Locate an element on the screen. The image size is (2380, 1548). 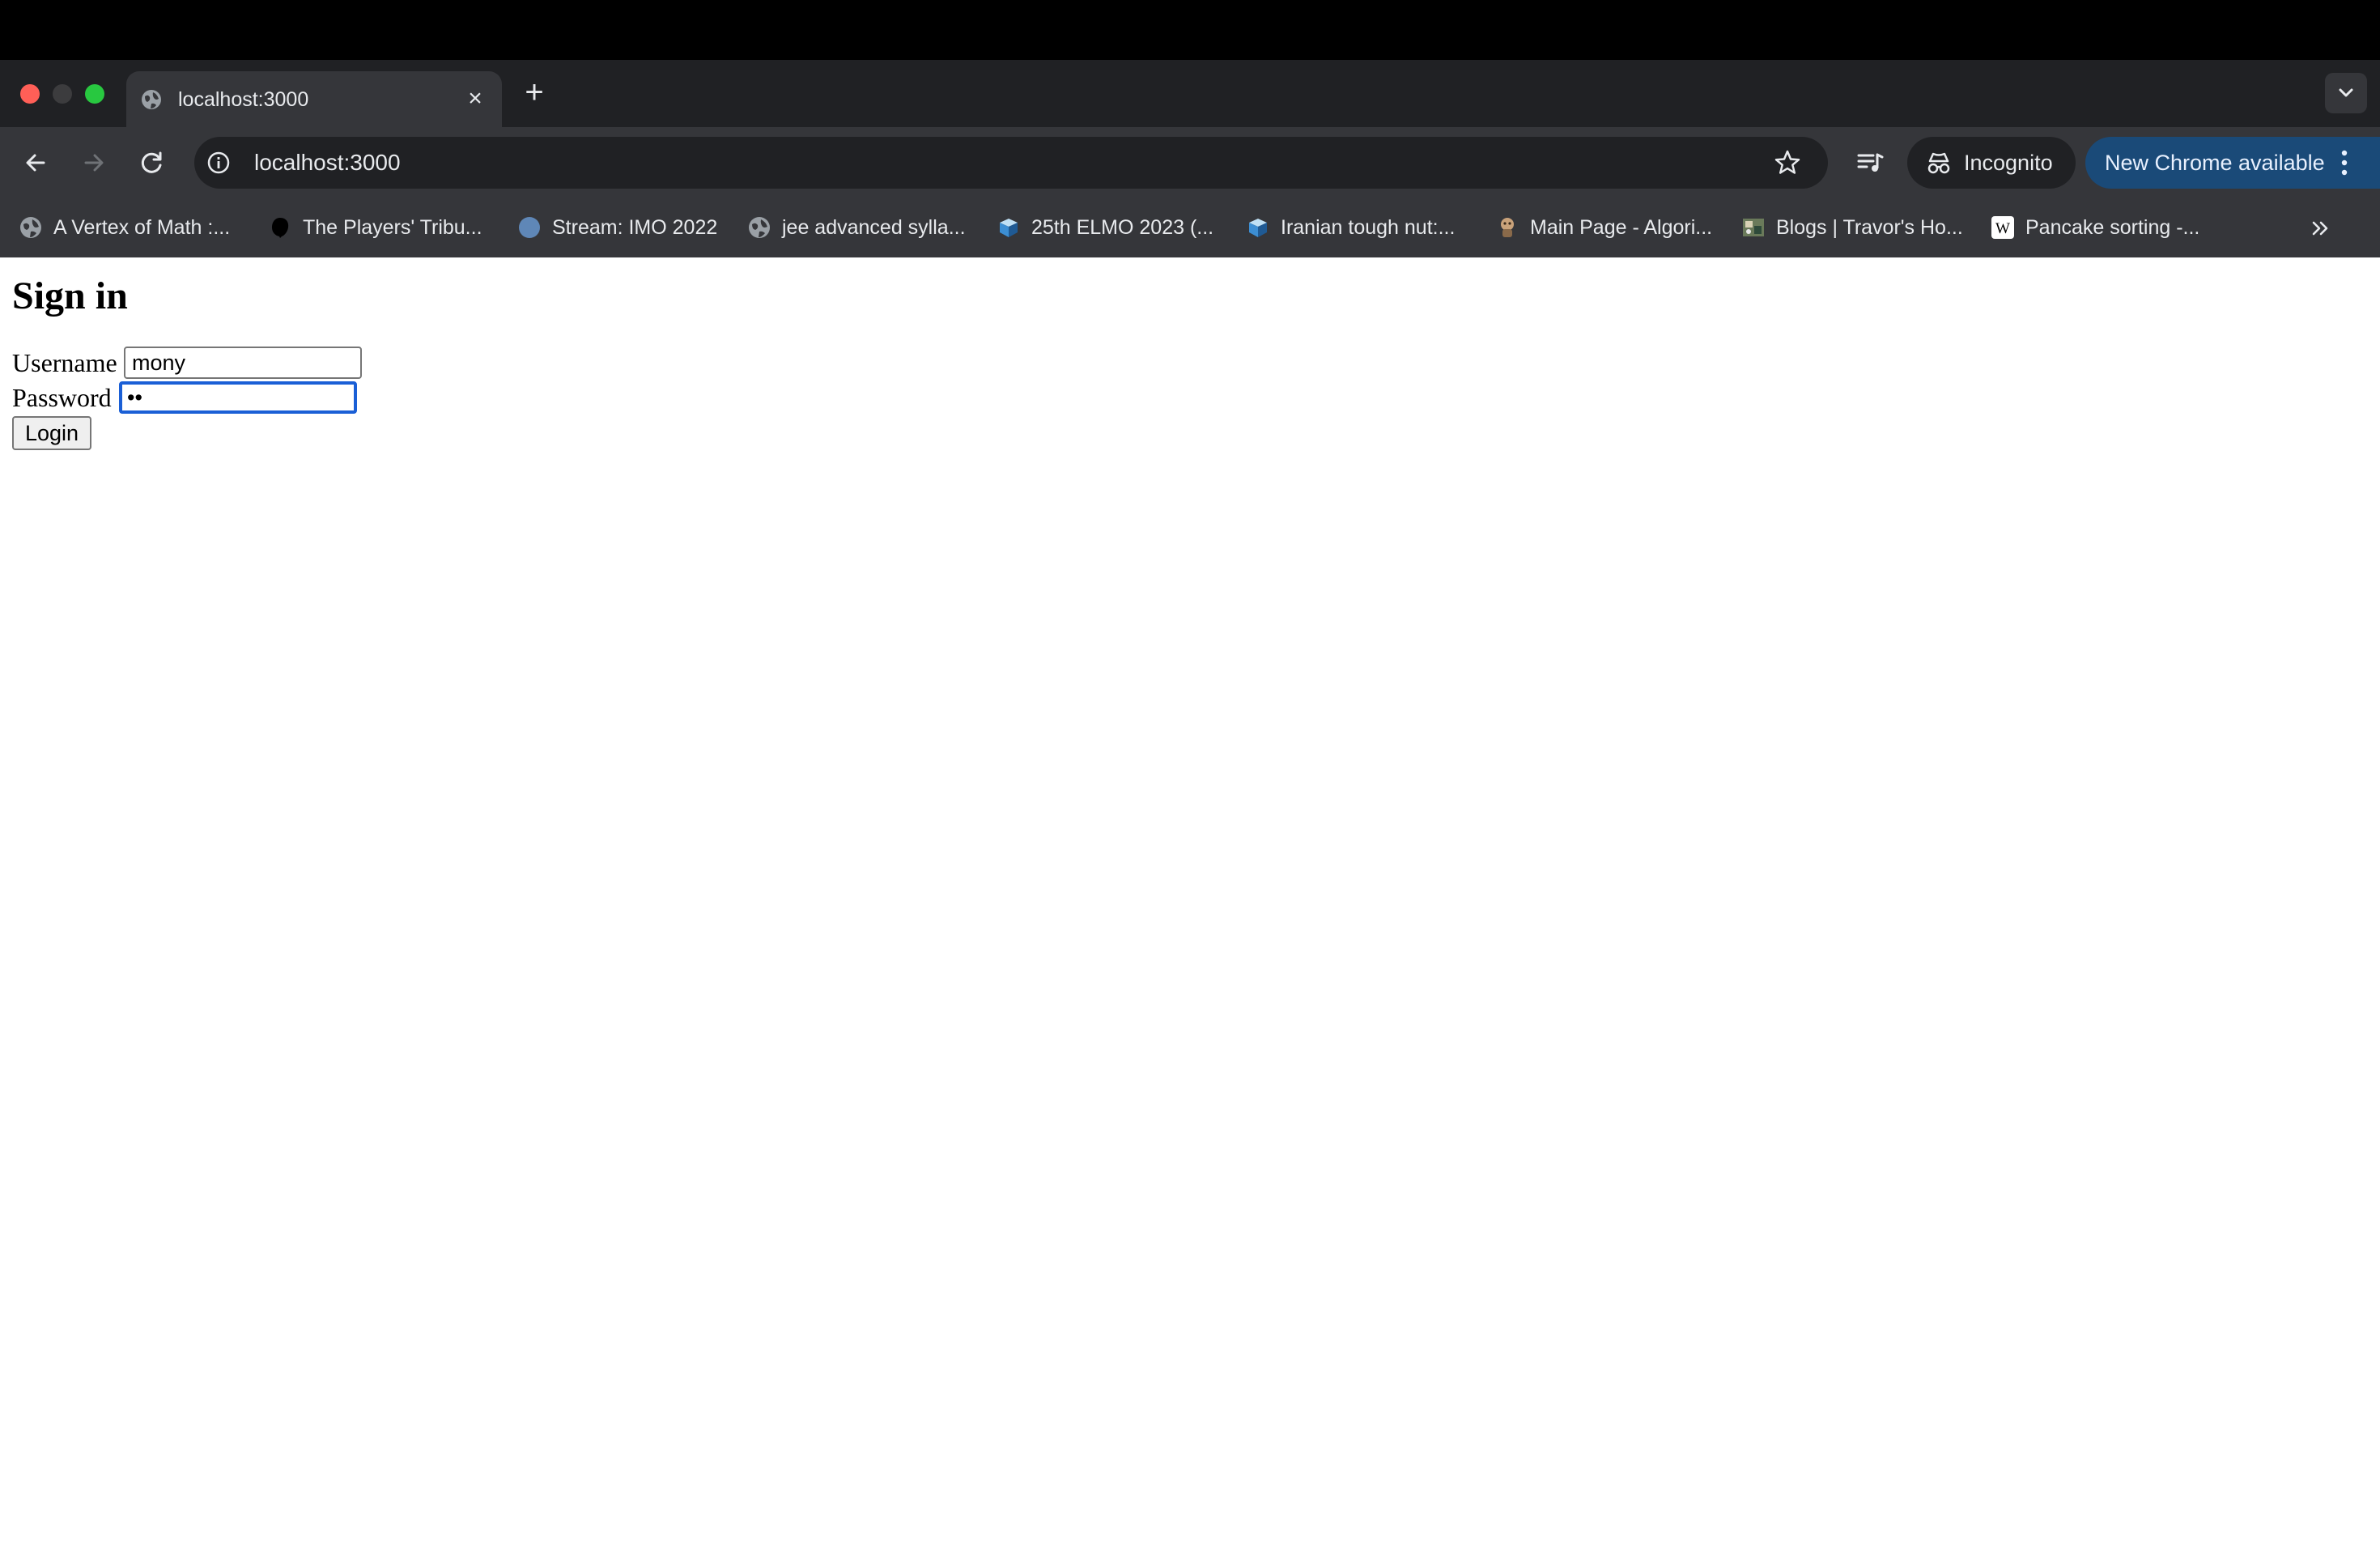
bookmark-item: Stream: IMO 2022 is located at coordinates (618, 227).